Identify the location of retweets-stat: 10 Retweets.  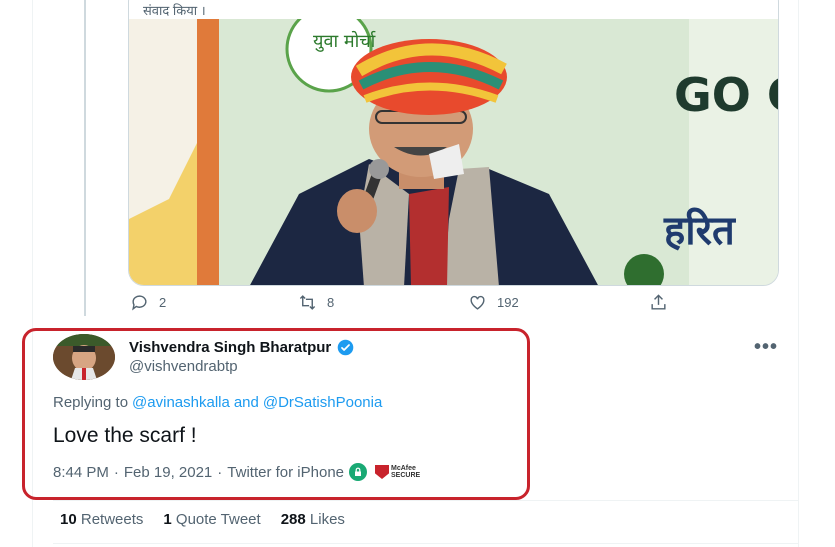
(101, 519).